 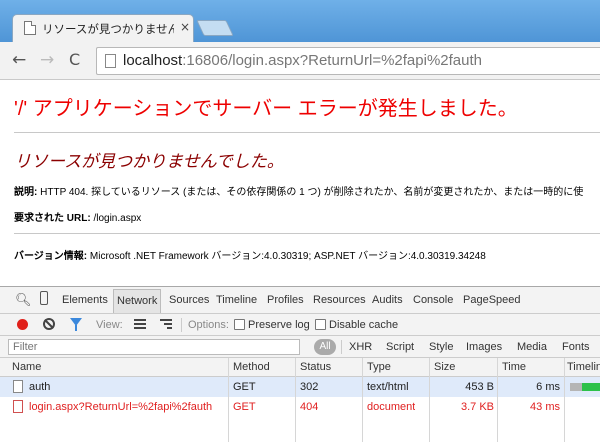 What do you see at coordinates (320, 324) in the screenshot?
I see `disable-cache-checkbox` at bounding box center [320, 324].